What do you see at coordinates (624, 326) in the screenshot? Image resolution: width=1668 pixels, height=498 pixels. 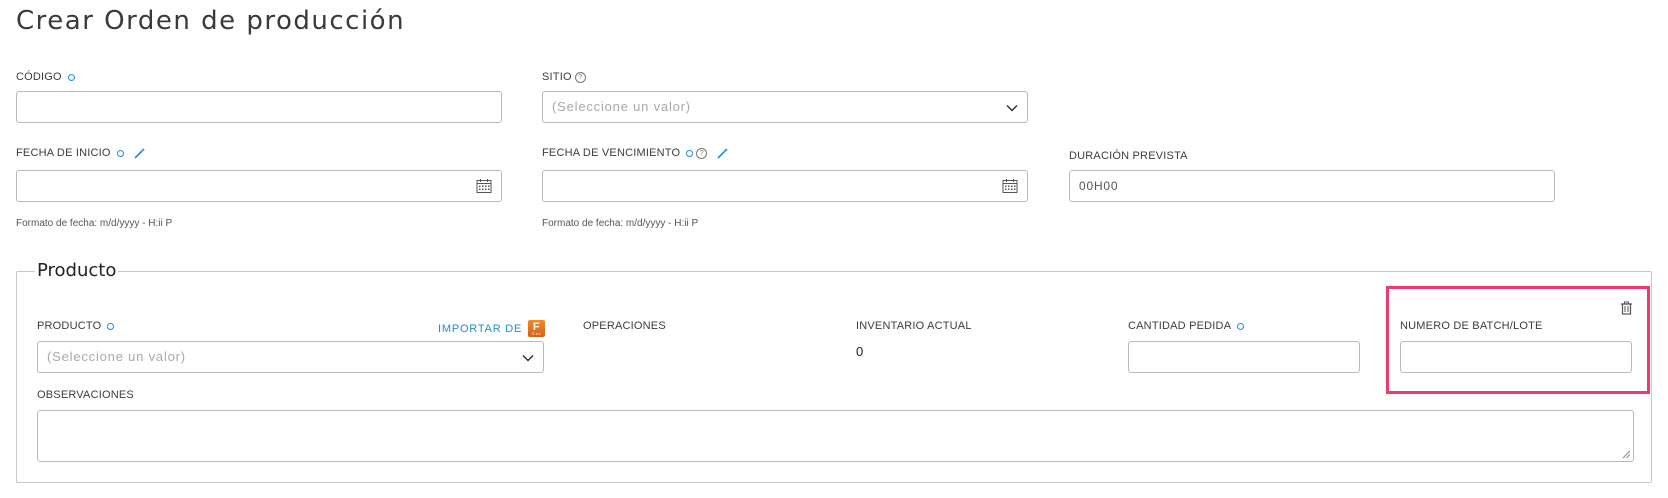 I see `operaciones-label: OPERACIONES` at bounding box center [624, 326].